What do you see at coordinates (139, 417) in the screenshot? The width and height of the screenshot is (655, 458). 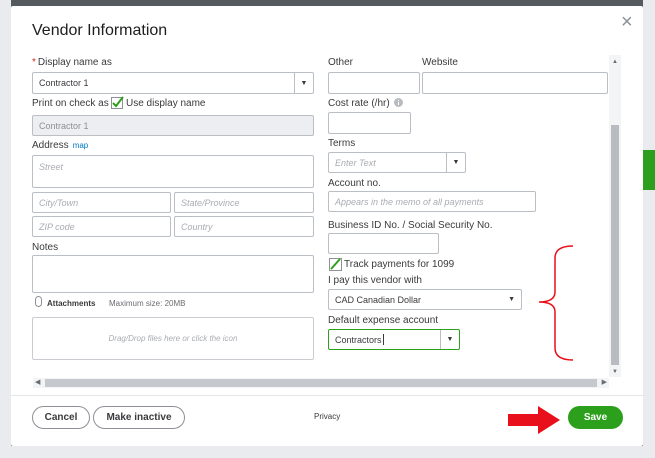 I see `make-inactive-button: Make inactive` at bounding box center [139, 417].